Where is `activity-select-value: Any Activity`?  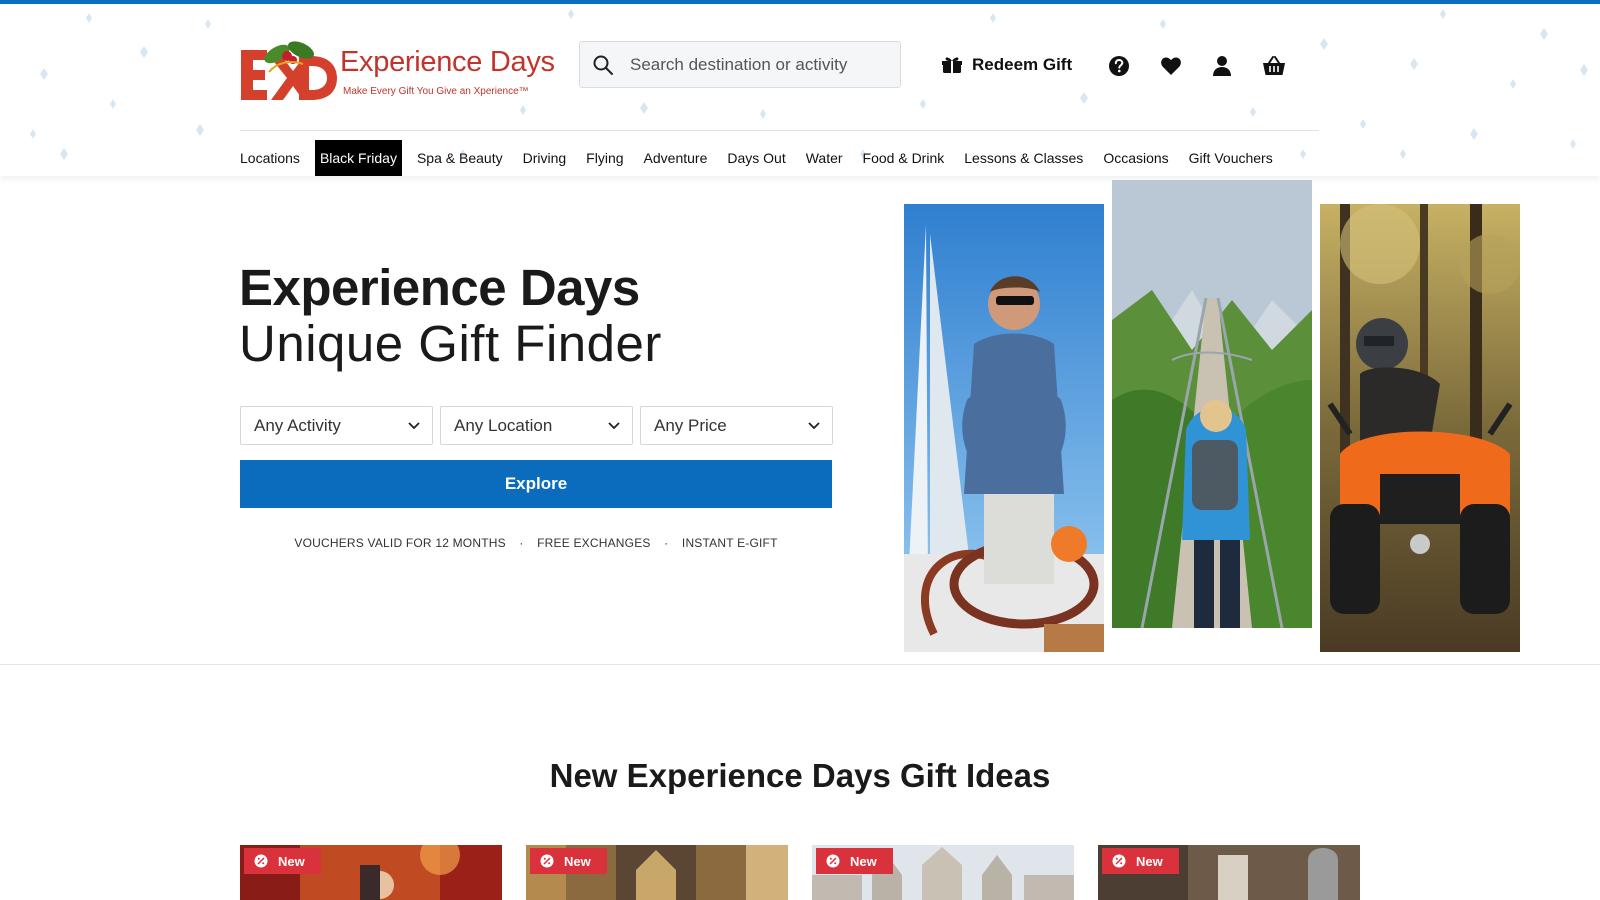 activity-select-value: Any Activity is located at coordinates (297, 425).